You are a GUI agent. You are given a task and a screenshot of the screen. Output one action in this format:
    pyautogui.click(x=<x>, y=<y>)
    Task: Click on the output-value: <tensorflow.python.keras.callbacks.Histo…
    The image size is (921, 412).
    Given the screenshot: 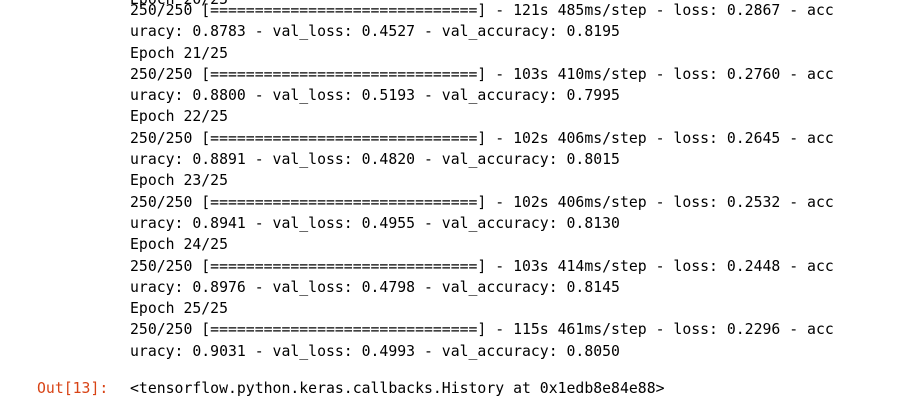 What is the action you would take?
    pyautogui.click(x=397, y=388)
    